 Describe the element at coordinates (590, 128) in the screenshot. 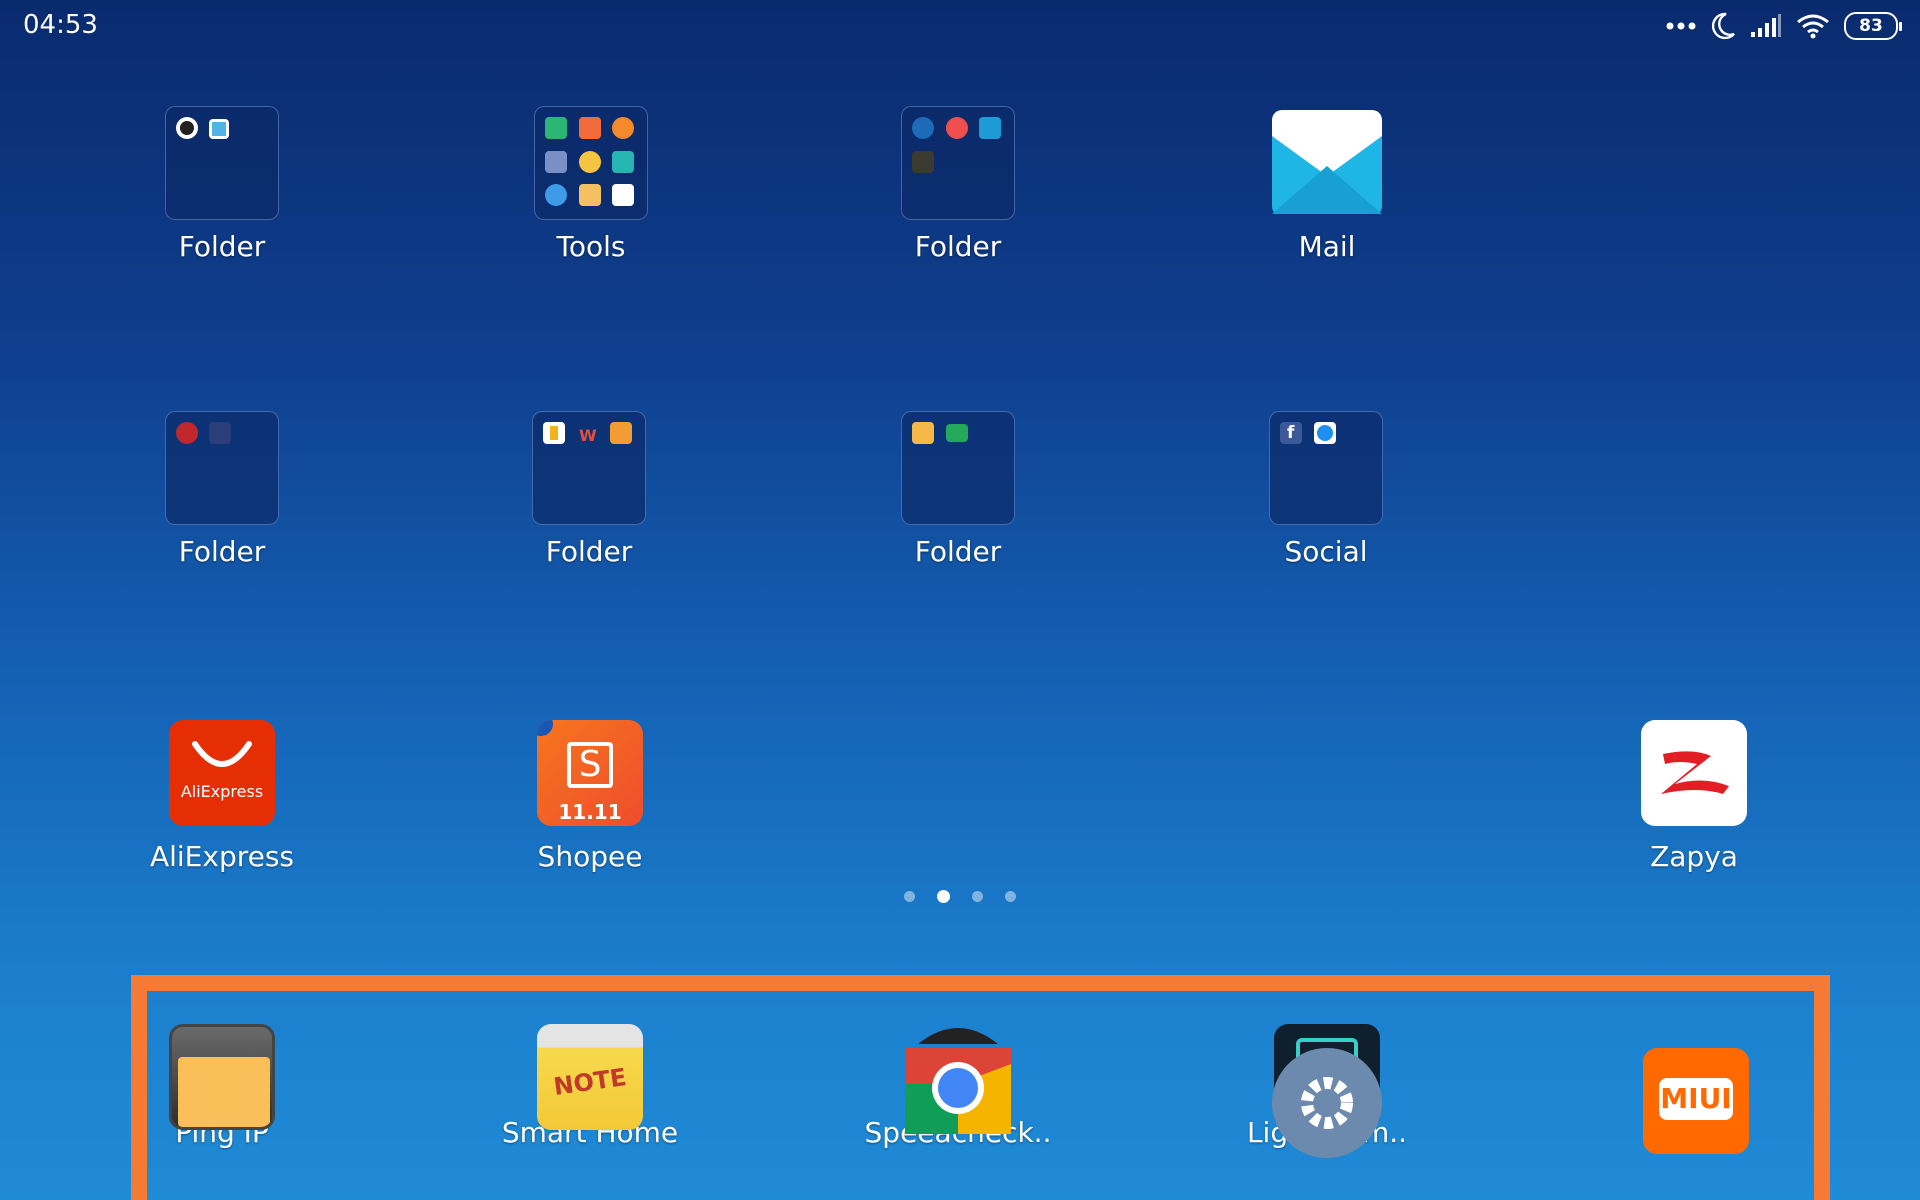

I see `video-recorder-icon` at that location.